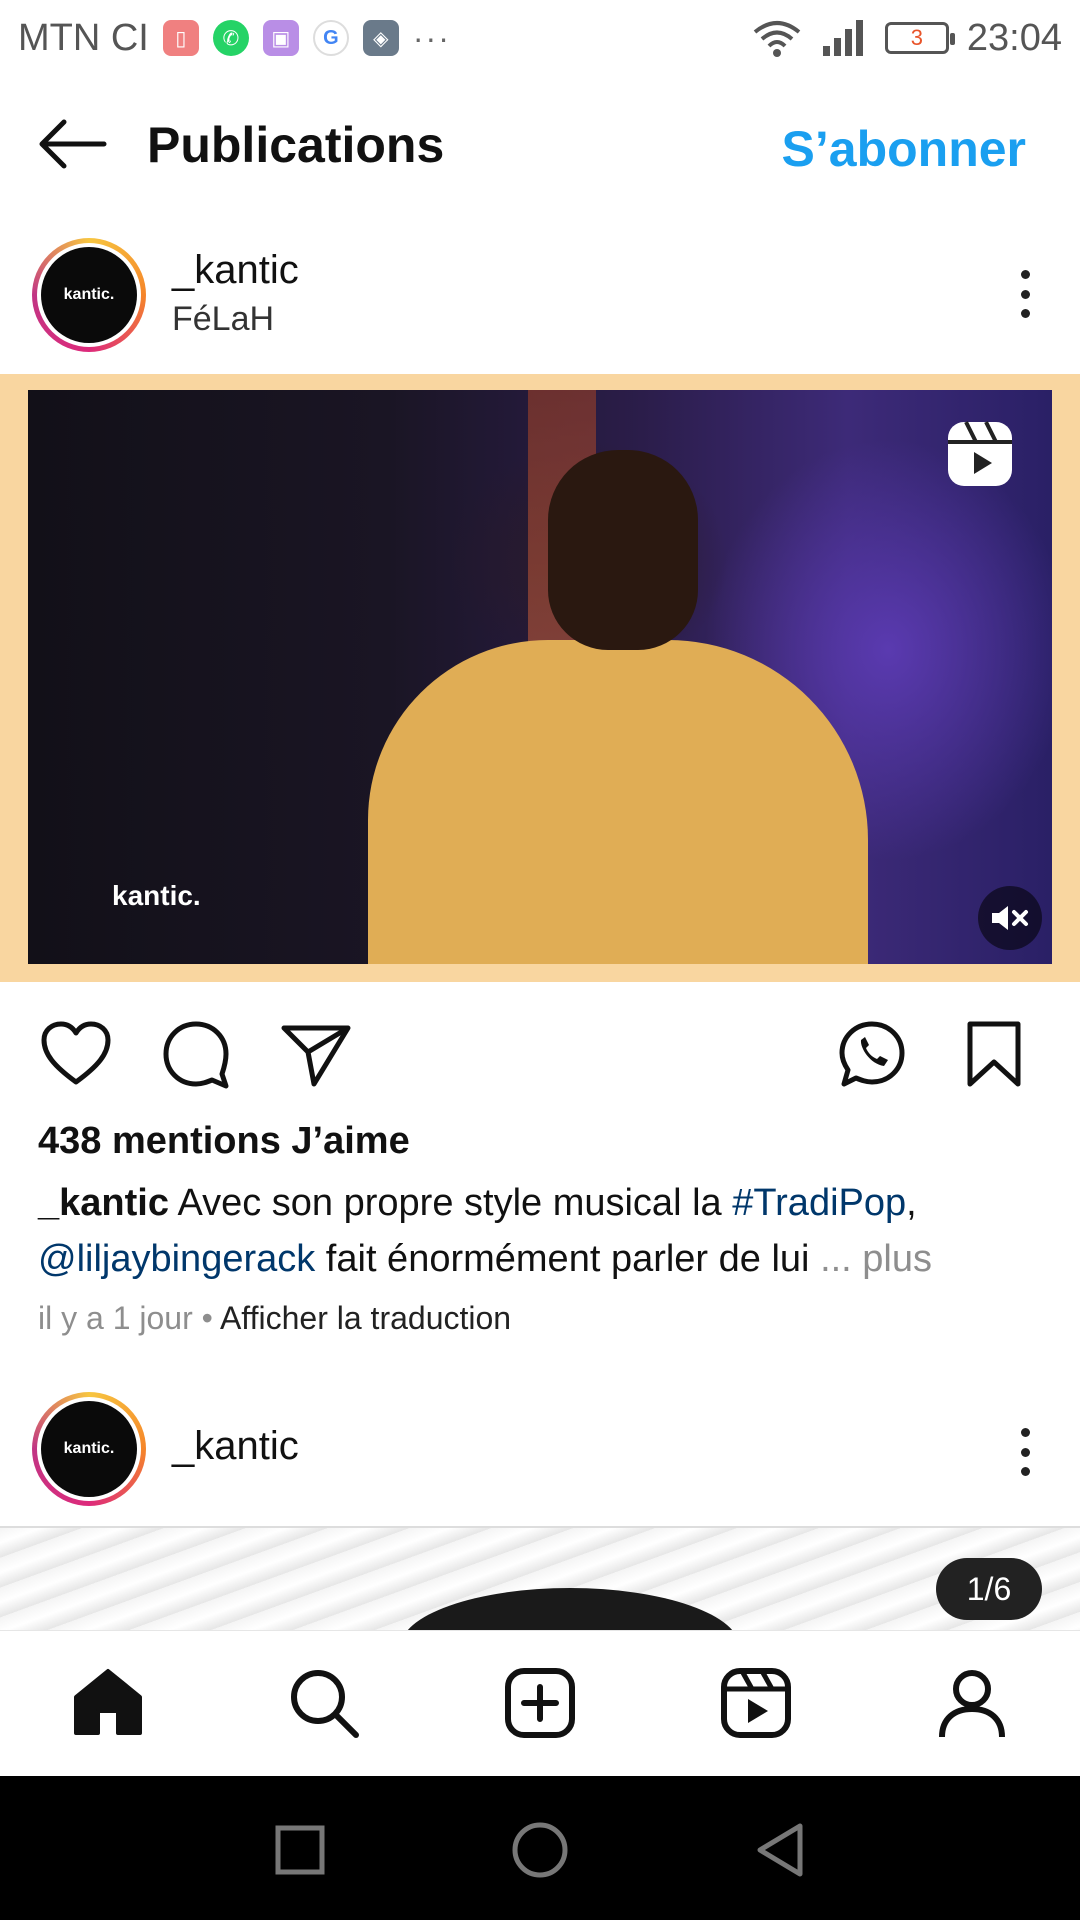 This screenshot has width=1080, height=1920. What do you see at coordinates (819, 1203) in the screenshot?
I see `caption-hashtag: #TradiPop` at bounding box center [819, 1203].